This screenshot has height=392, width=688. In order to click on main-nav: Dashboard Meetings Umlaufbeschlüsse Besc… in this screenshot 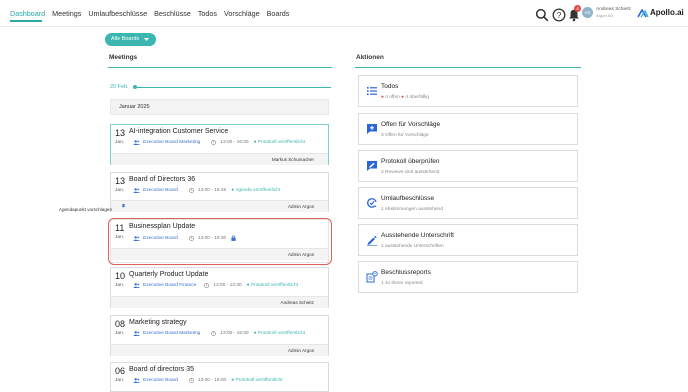, I will do `click(153, 13)`.